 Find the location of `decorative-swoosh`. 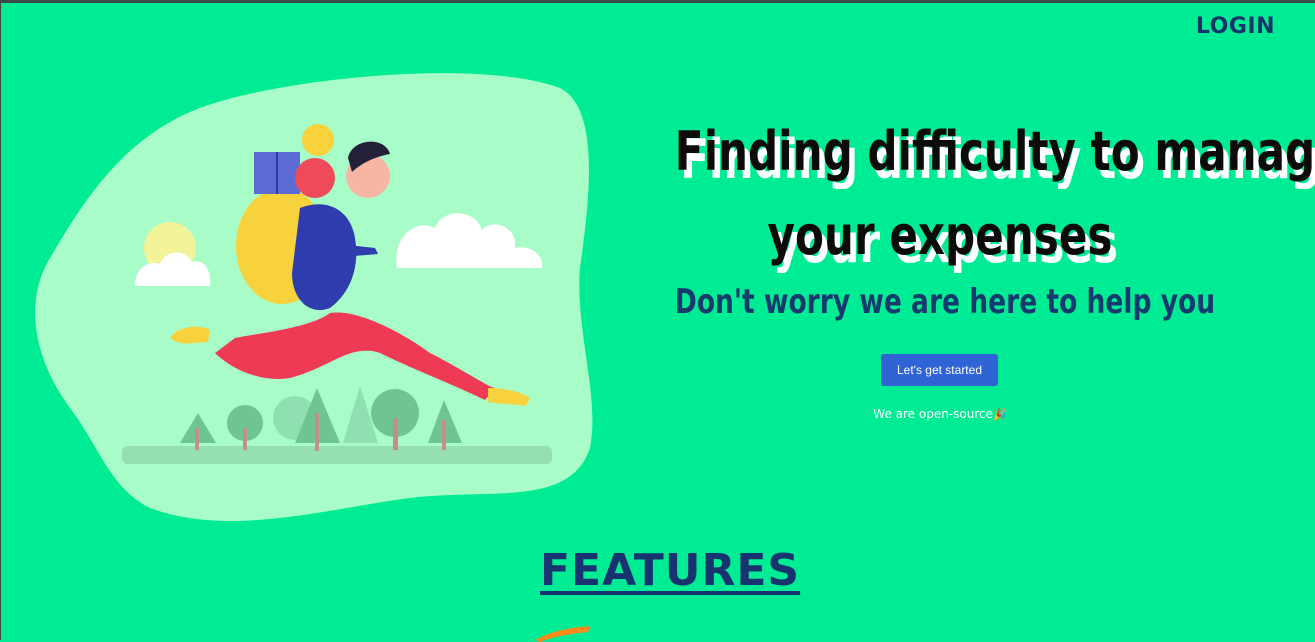

decorative-swoosh is located at coordinates (562, 634).